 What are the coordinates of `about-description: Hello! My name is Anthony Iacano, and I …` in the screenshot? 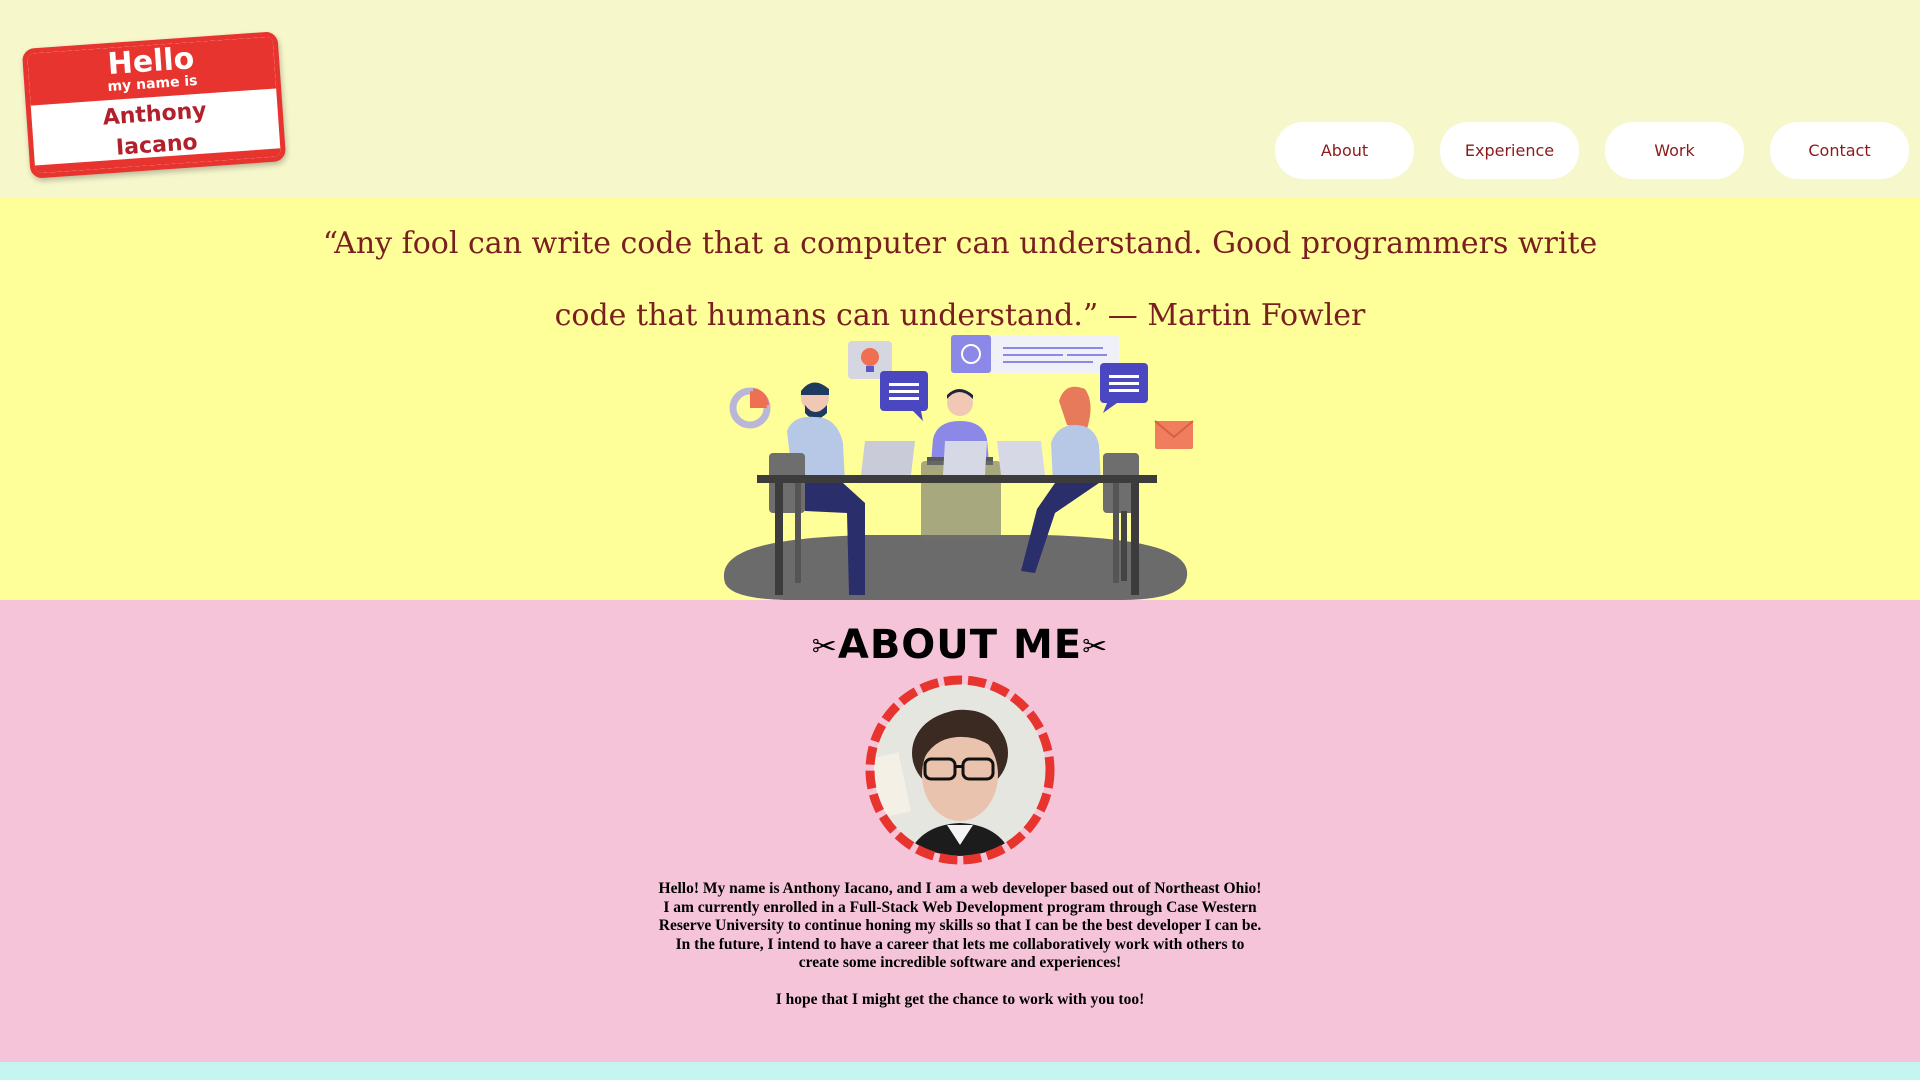 It's located at (960, 953).